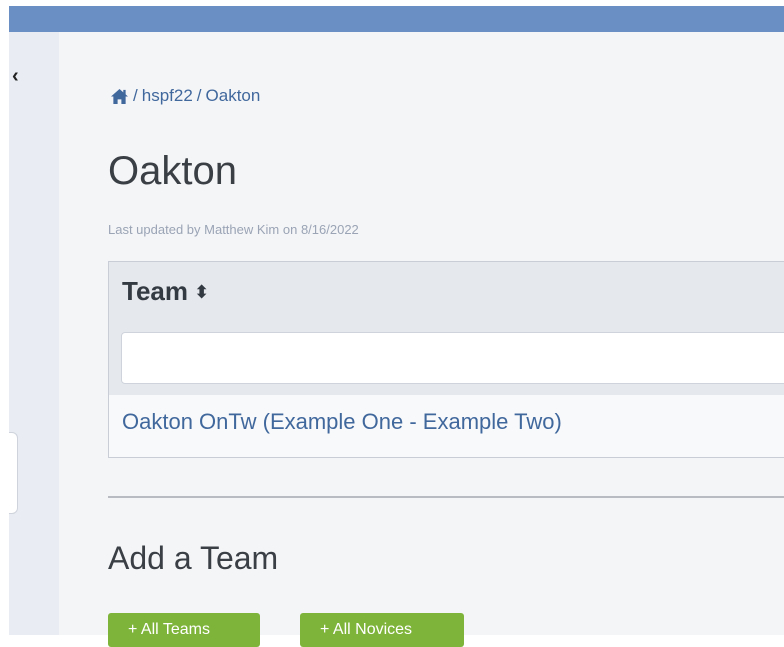 This screenshot has width=784, height=647. Describe the element at coordinates (193, 558) in the screenshot. I see `add-team-title: Add a Team` at that location.